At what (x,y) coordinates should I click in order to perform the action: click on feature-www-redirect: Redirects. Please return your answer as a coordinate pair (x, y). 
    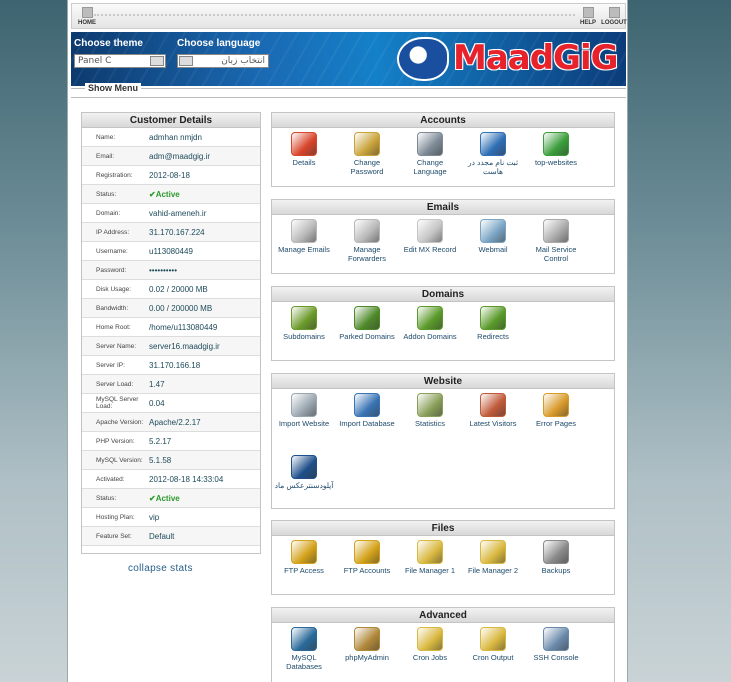
    Looking at the image, I should click on (493, 323).